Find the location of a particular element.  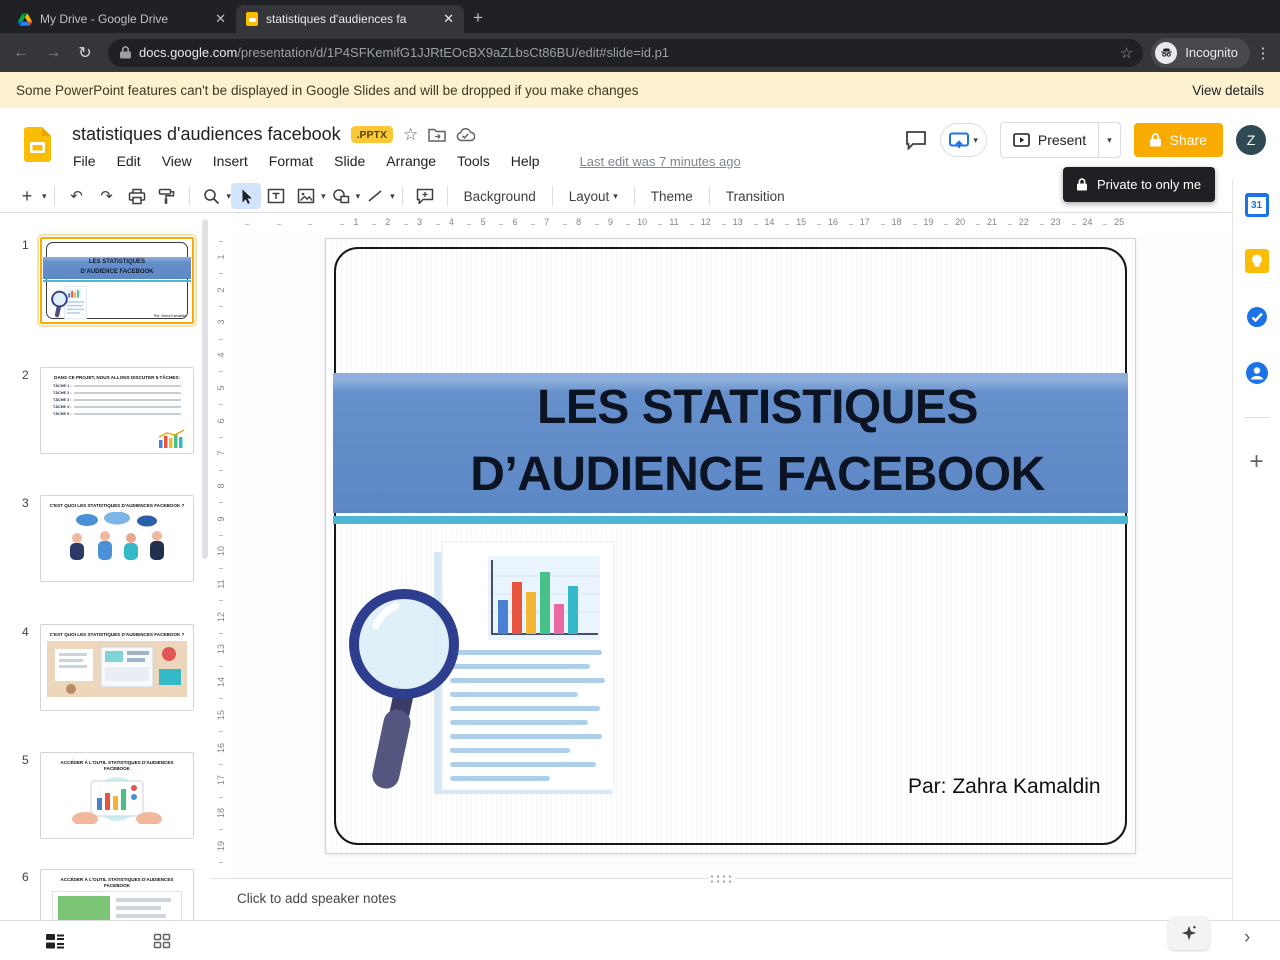

image-caret-icon: ▾ is located at coordinates (323, 196).